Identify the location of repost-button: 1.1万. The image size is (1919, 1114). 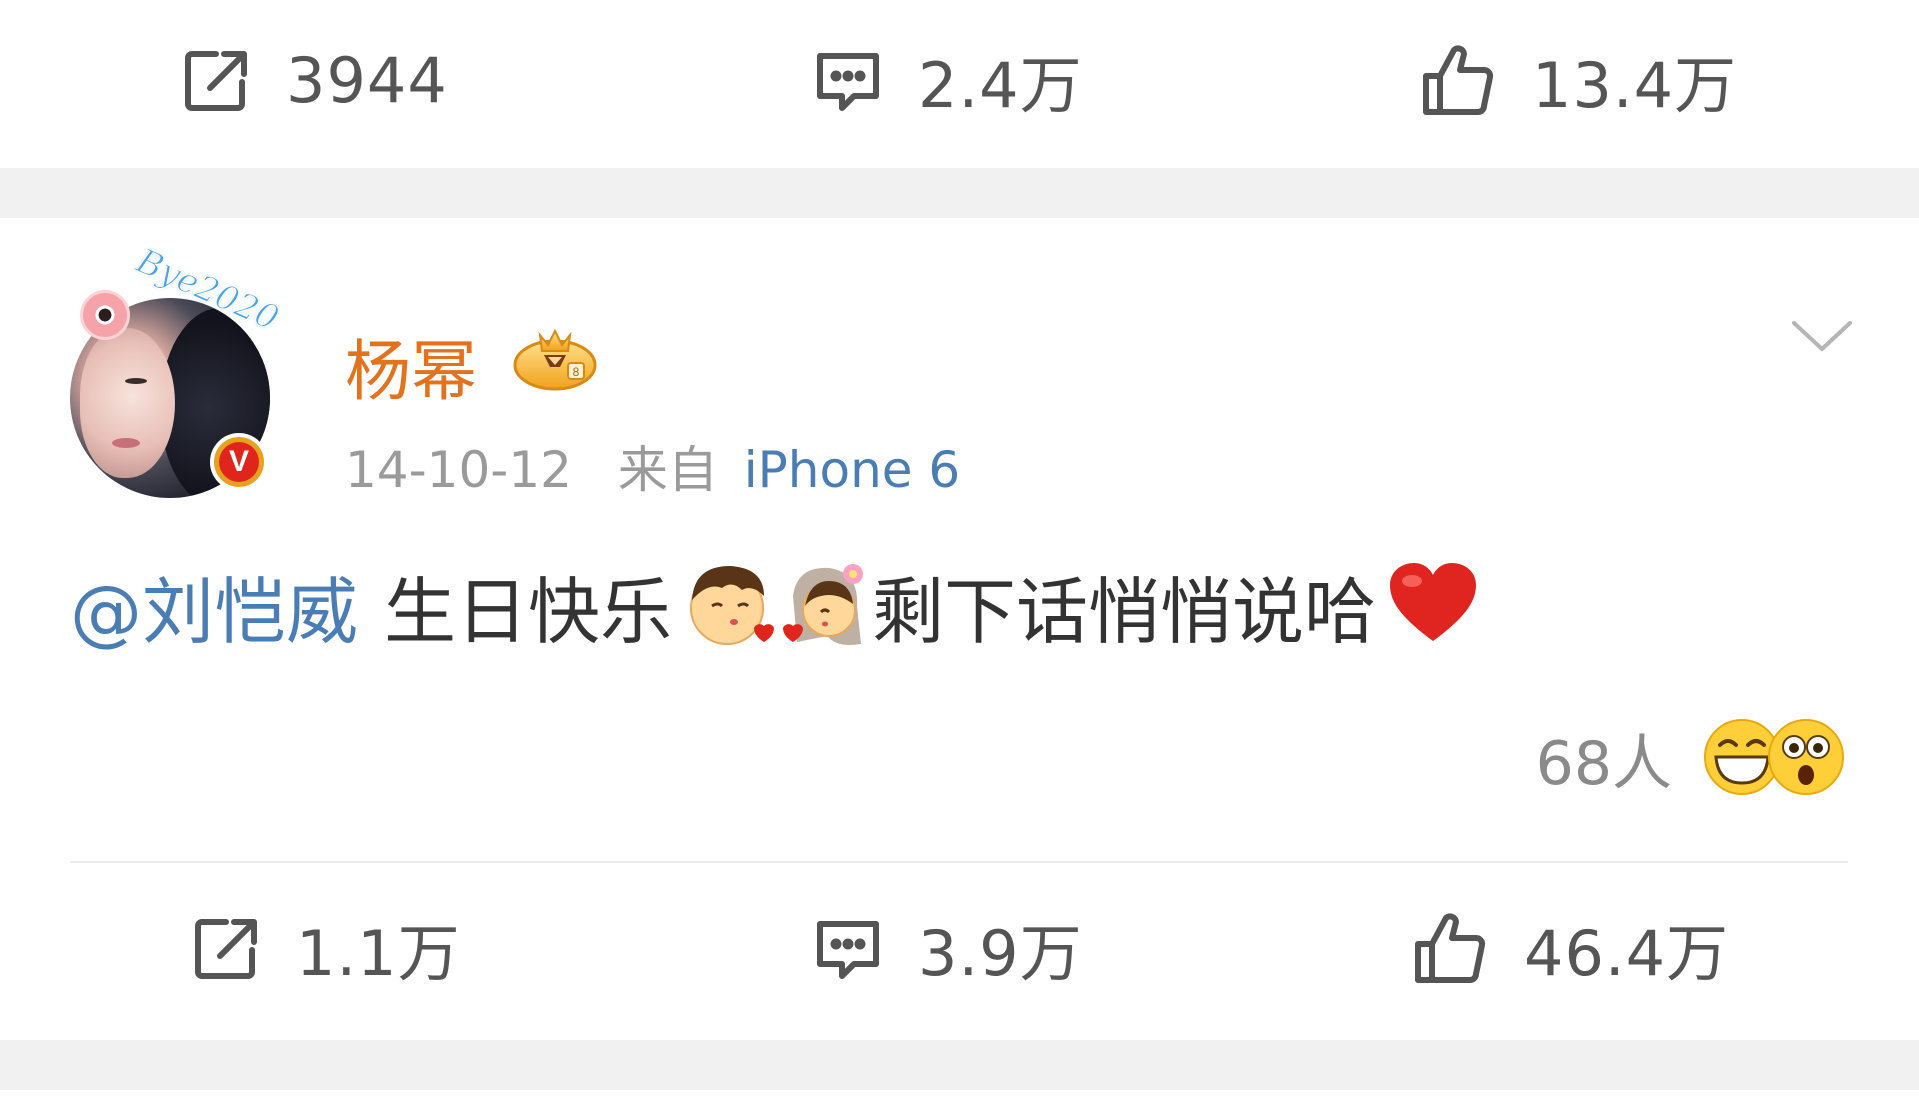
(325, 948).